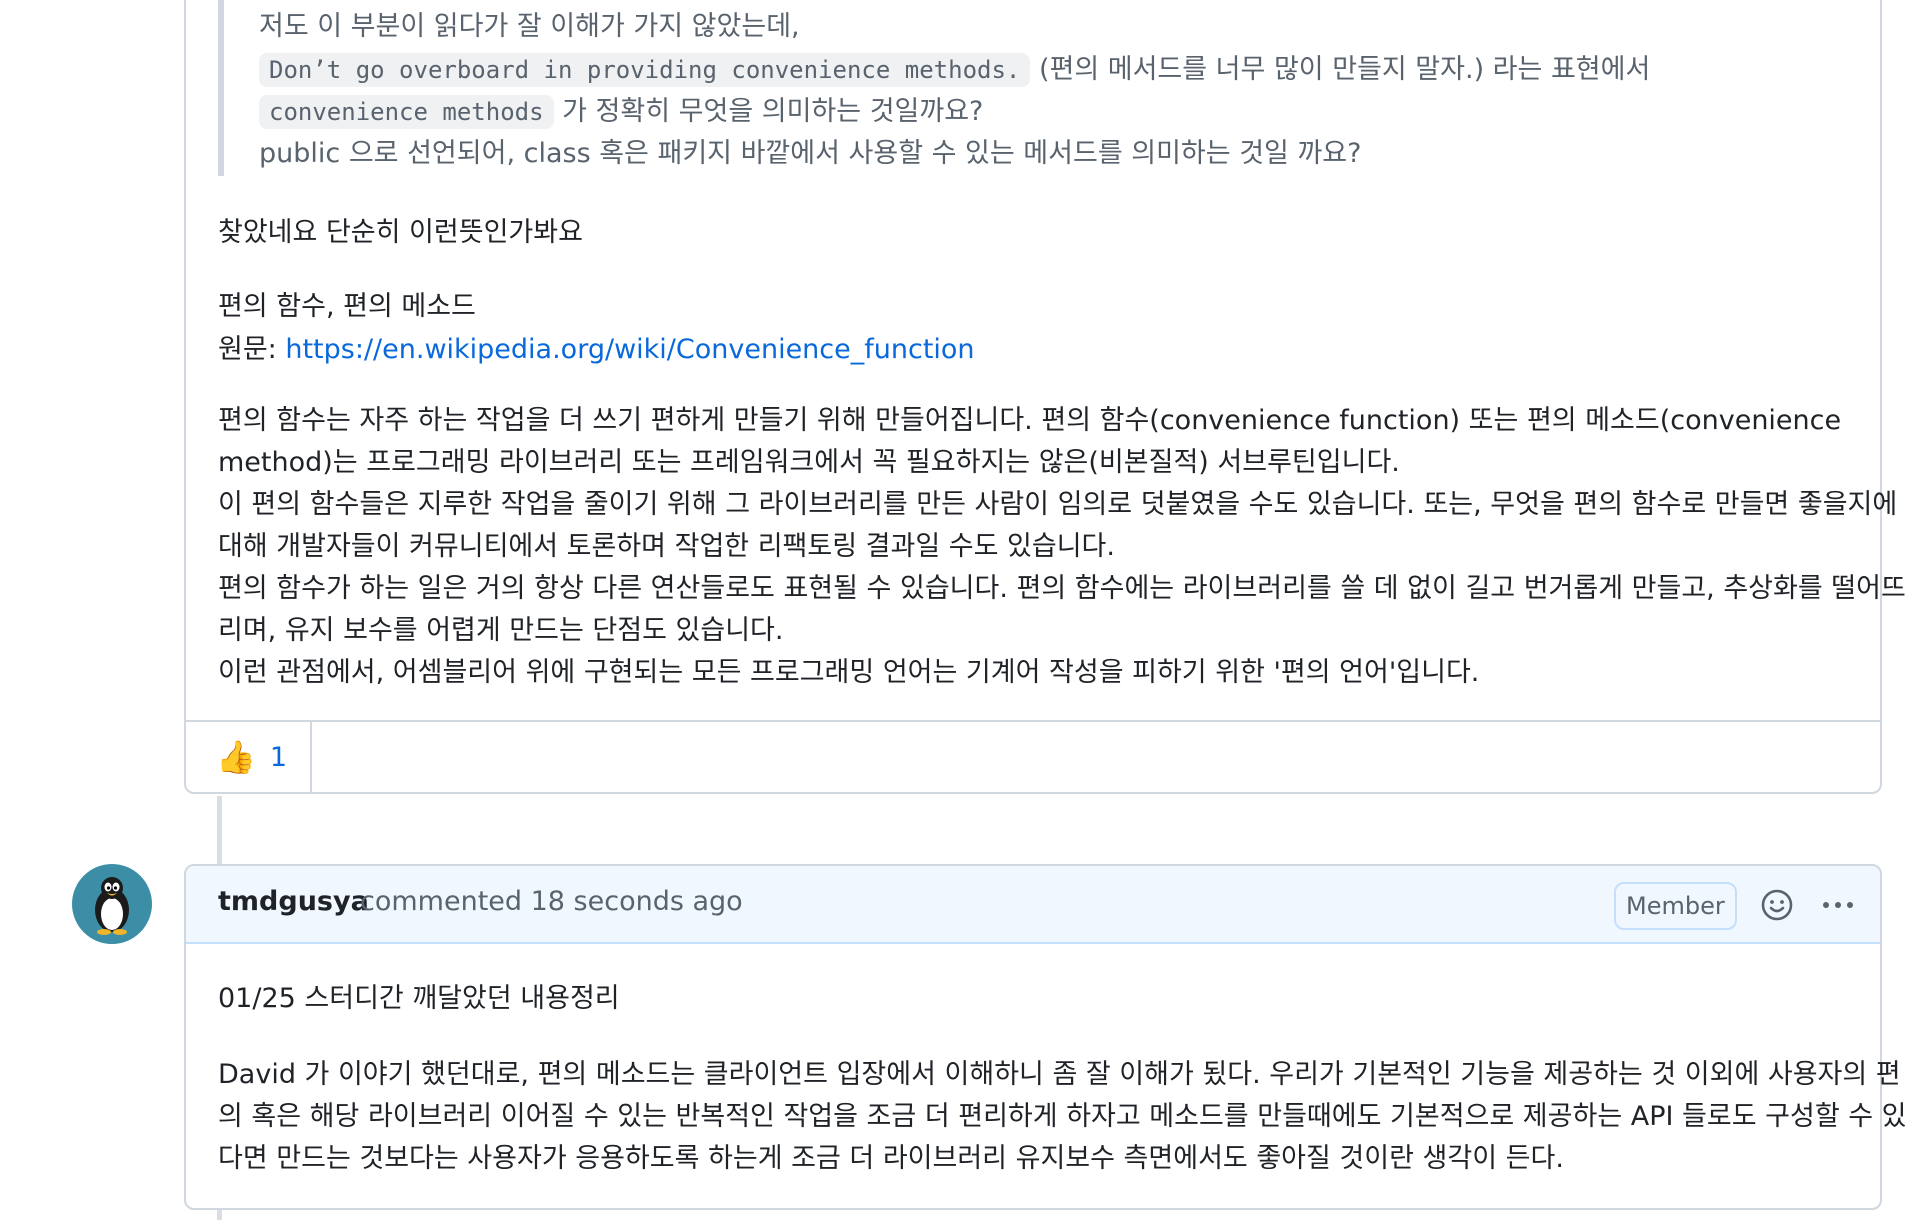 This screenshot has width=1918, height=1220. What do you see at coordinates (278, 757) in the screenshot?
I see `reaction-count: 1` at bounding box center [278, 757].